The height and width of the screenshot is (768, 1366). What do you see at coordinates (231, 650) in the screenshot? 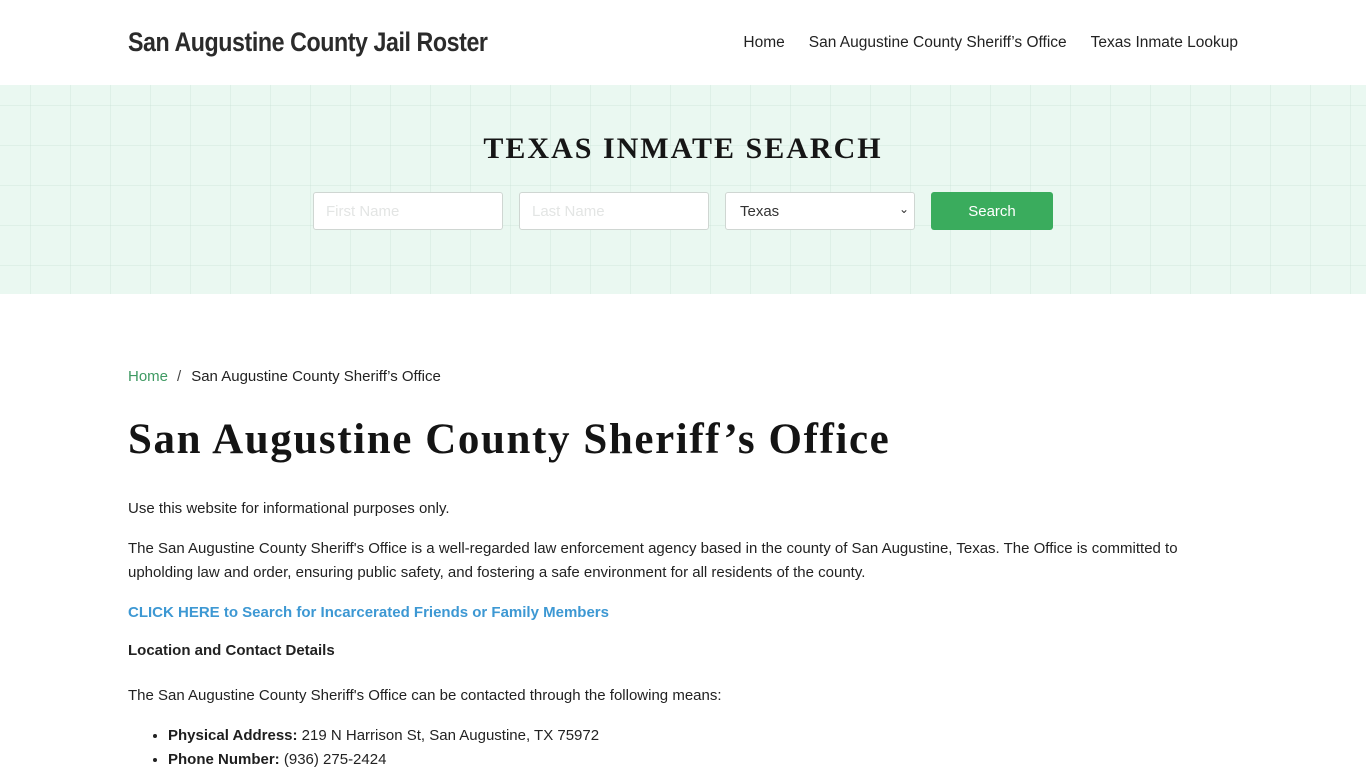
I see `location-contact-heading: Location and Contact Details` at bounding box center [231, 650].